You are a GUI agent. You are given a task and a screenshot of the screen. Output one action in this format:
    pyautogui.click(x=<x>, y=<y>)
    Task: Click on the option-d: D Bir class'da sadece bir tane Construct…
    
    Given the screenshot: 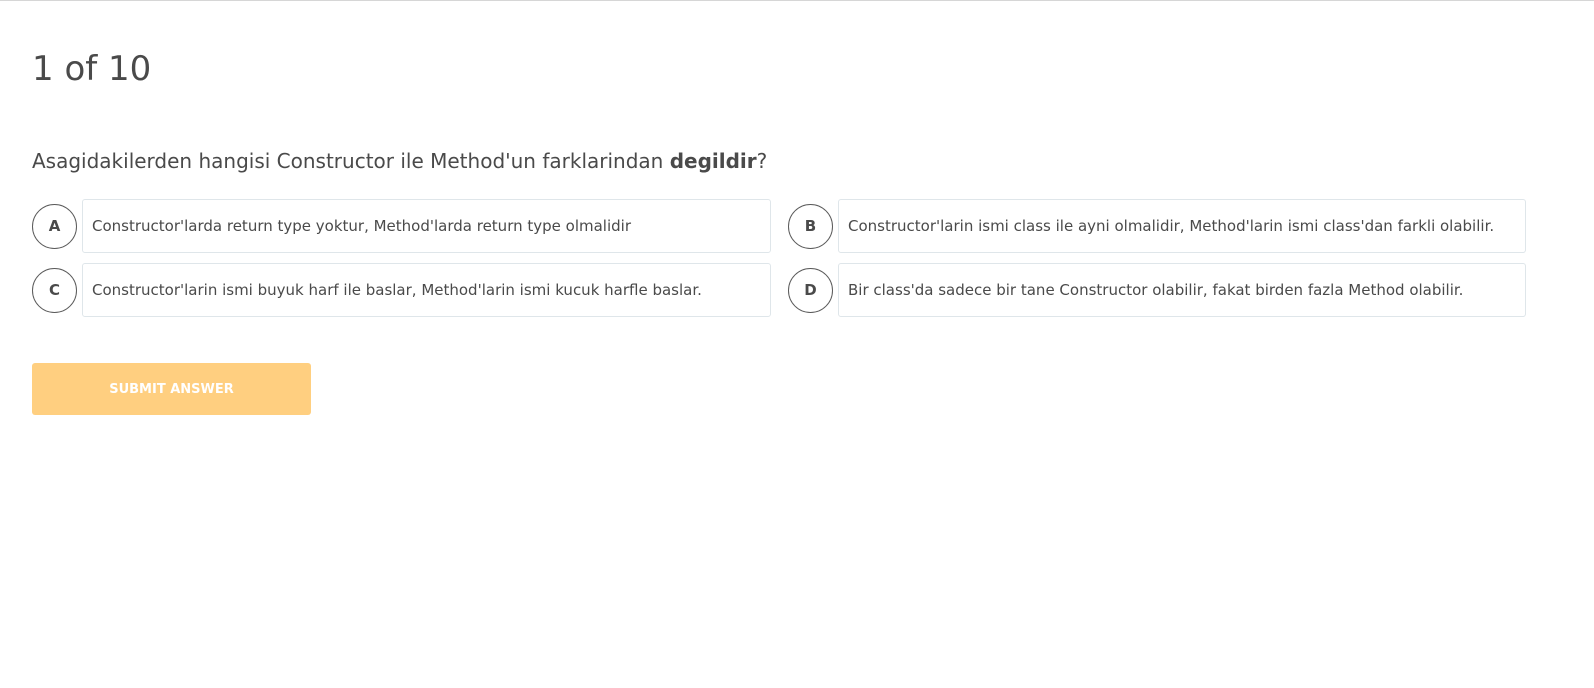 What is the action you would take?
    pyautogui.click(x=1157, y=290)
    